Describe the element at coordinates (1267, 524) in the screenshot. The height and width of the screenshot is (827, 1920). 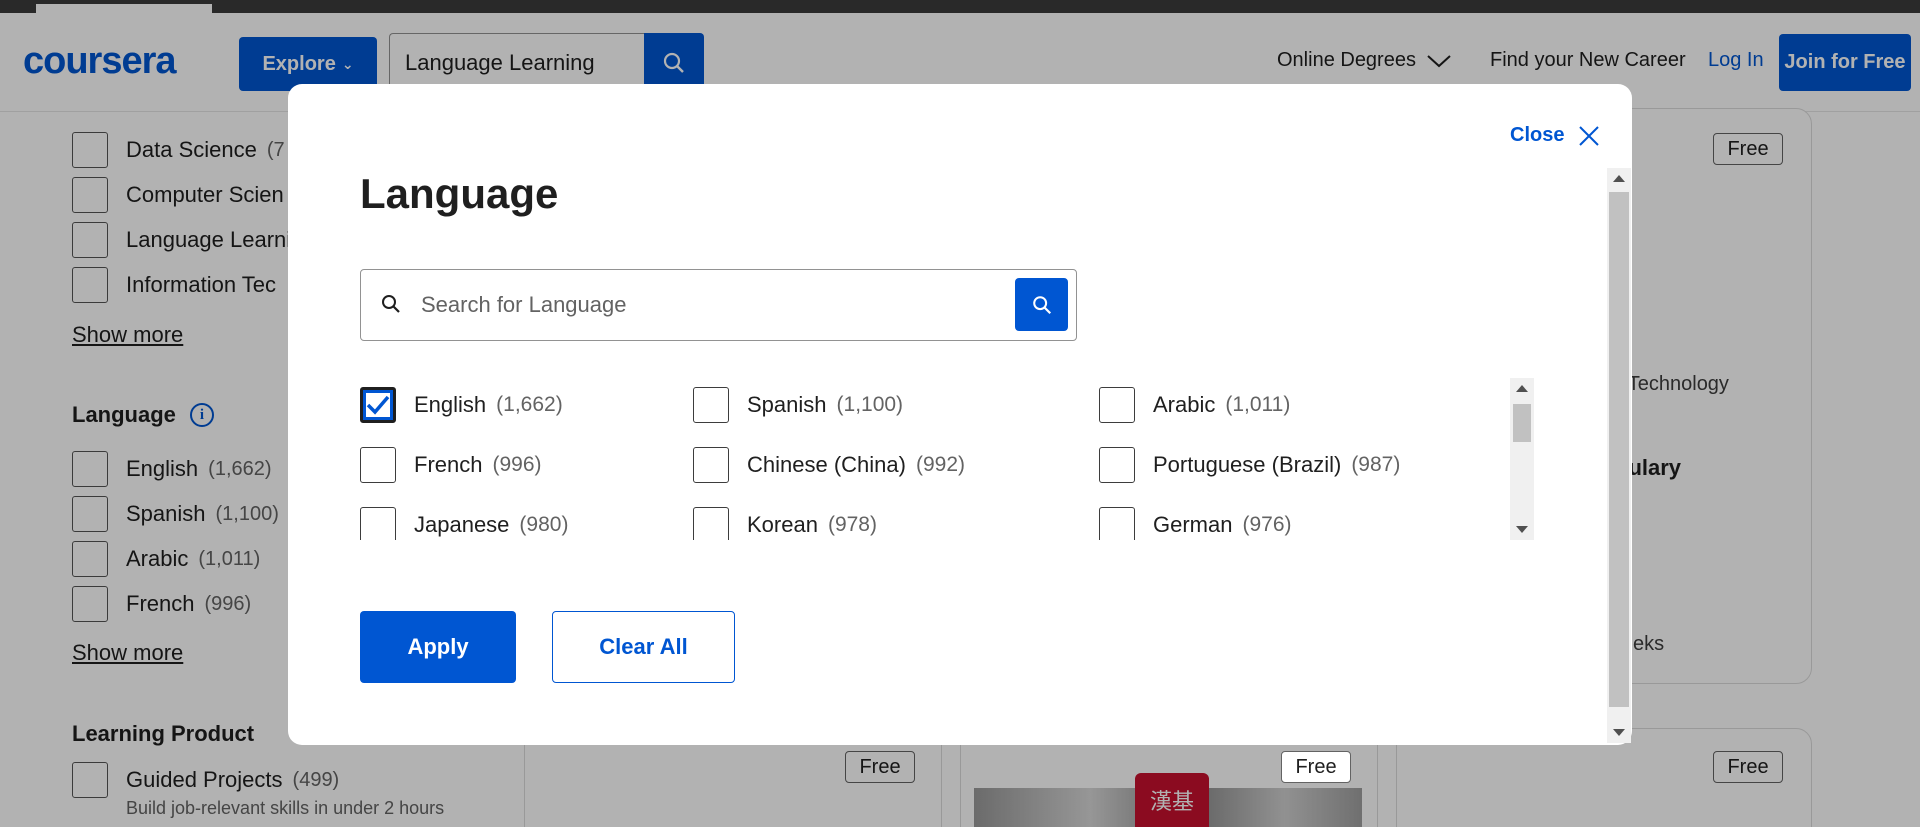
I see `language-count: (976)` at that location.